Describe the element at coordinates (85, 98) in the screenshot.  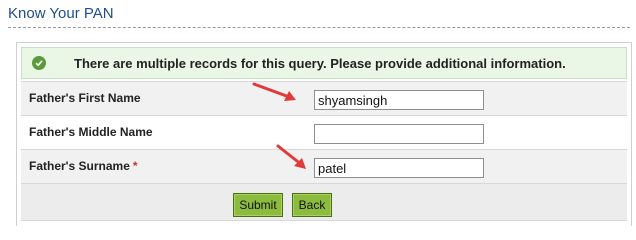
I see `fathers-first-name-label: Father's First Name` at that location.